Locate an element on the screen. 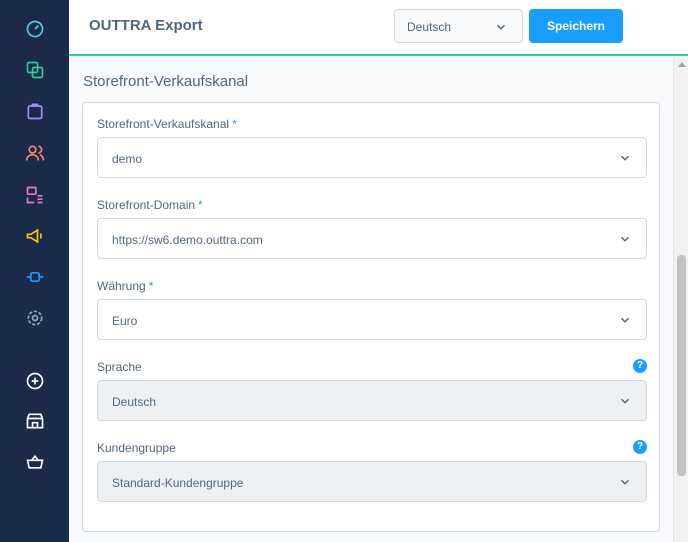  customer-group-select: Standard-Kundengruppe is located at coordinates (372, 481).